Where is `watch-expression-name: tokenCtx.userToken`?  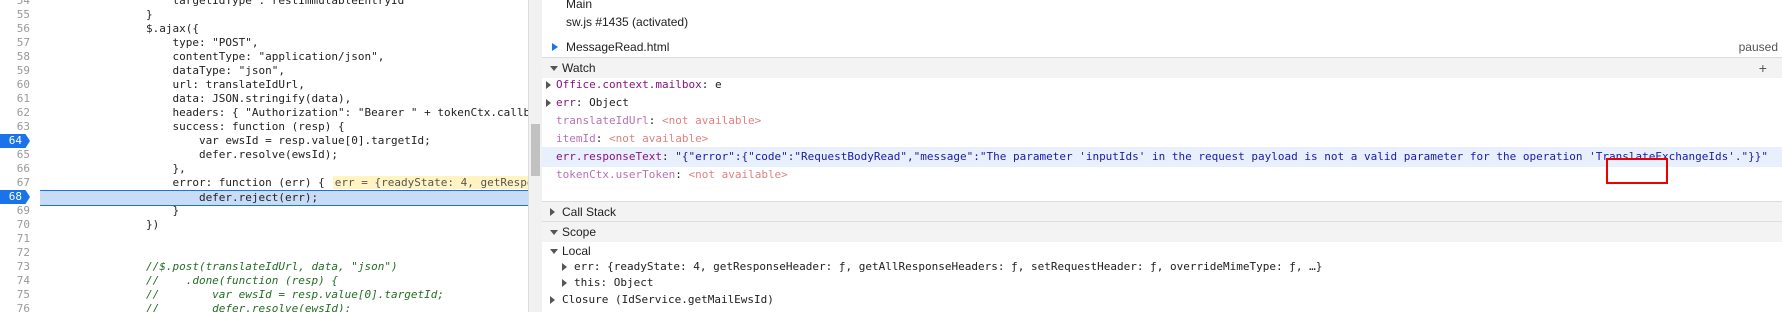 watch-expression-name: tokenCtx.userToken is located at coordinates (616, 174).